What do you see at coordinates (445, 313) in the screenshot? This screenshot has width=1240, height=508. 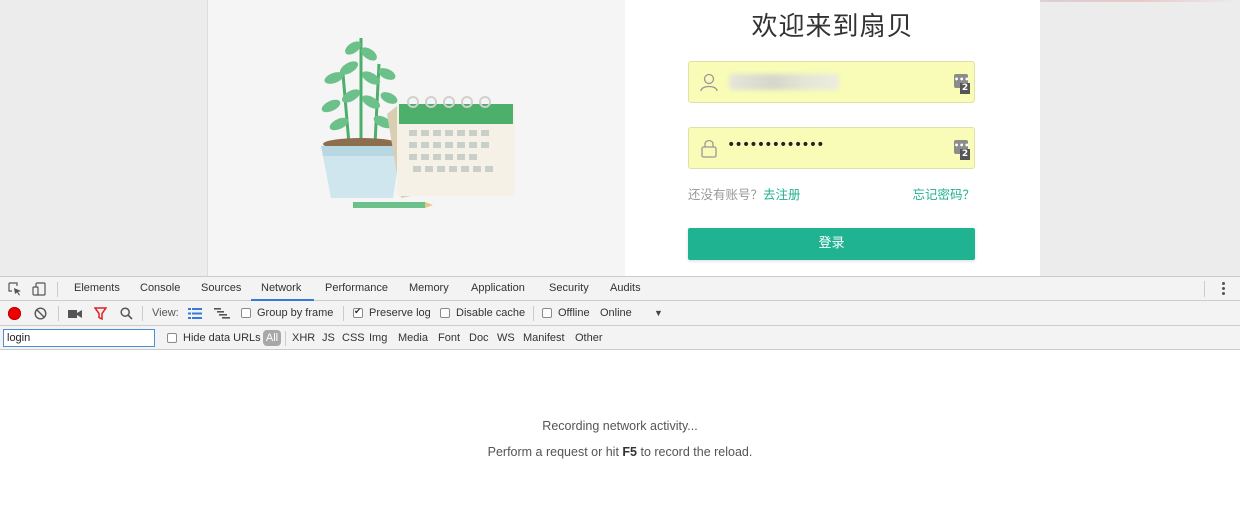 I see `disable-cache-checkbox` at bounding box center [445, 313].